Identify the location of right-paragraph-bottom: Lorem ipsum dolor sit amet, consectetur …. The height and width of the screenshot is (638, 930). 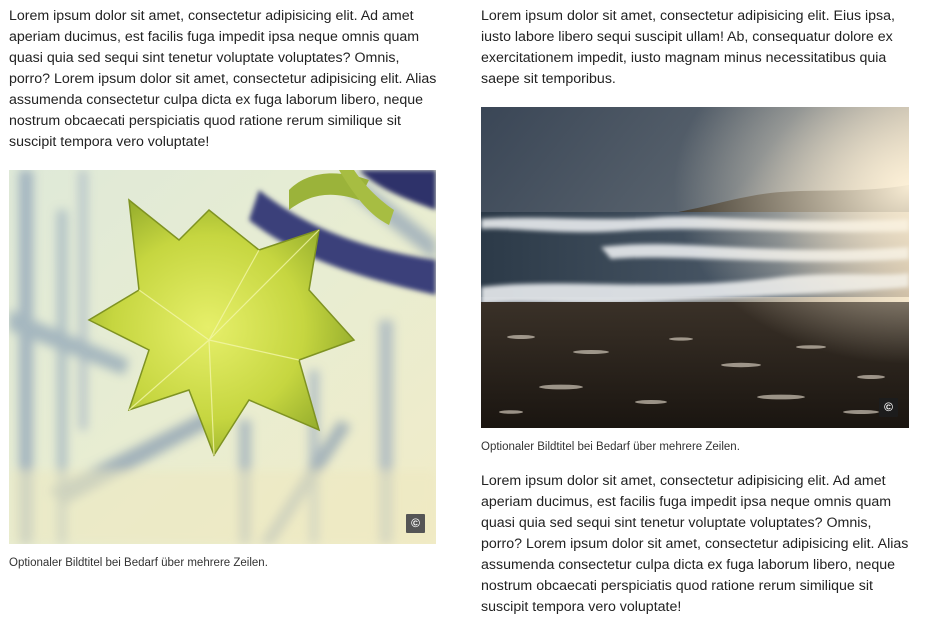
(695, 544).